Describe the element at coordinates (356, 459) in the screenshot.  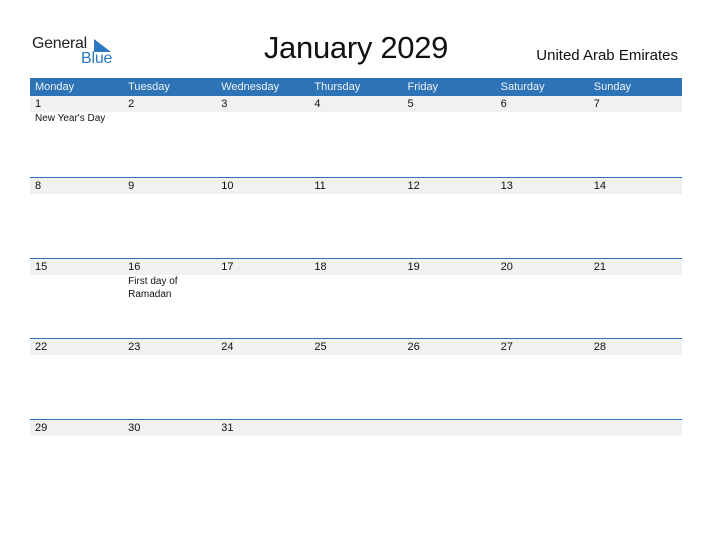
I see `week-row: 29 30 31` at that location.